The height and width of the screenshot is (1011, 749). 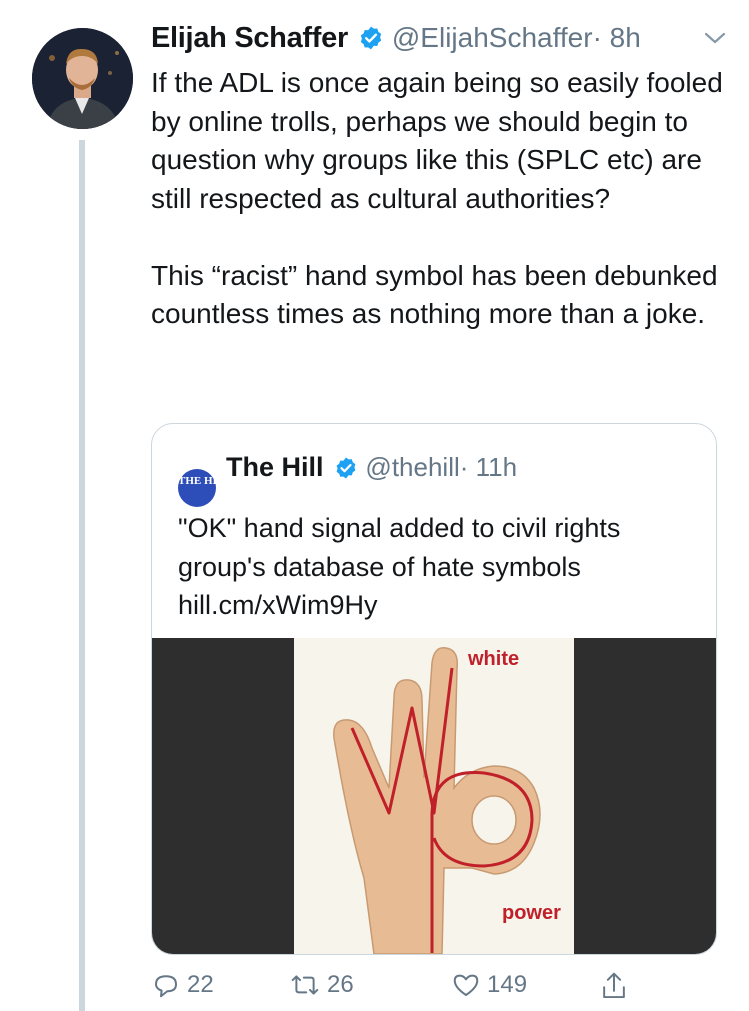 What do you see at coordinates (494, 659) in the screenshot?
I see `image-label-white: white` at bounding box center [494, 659].